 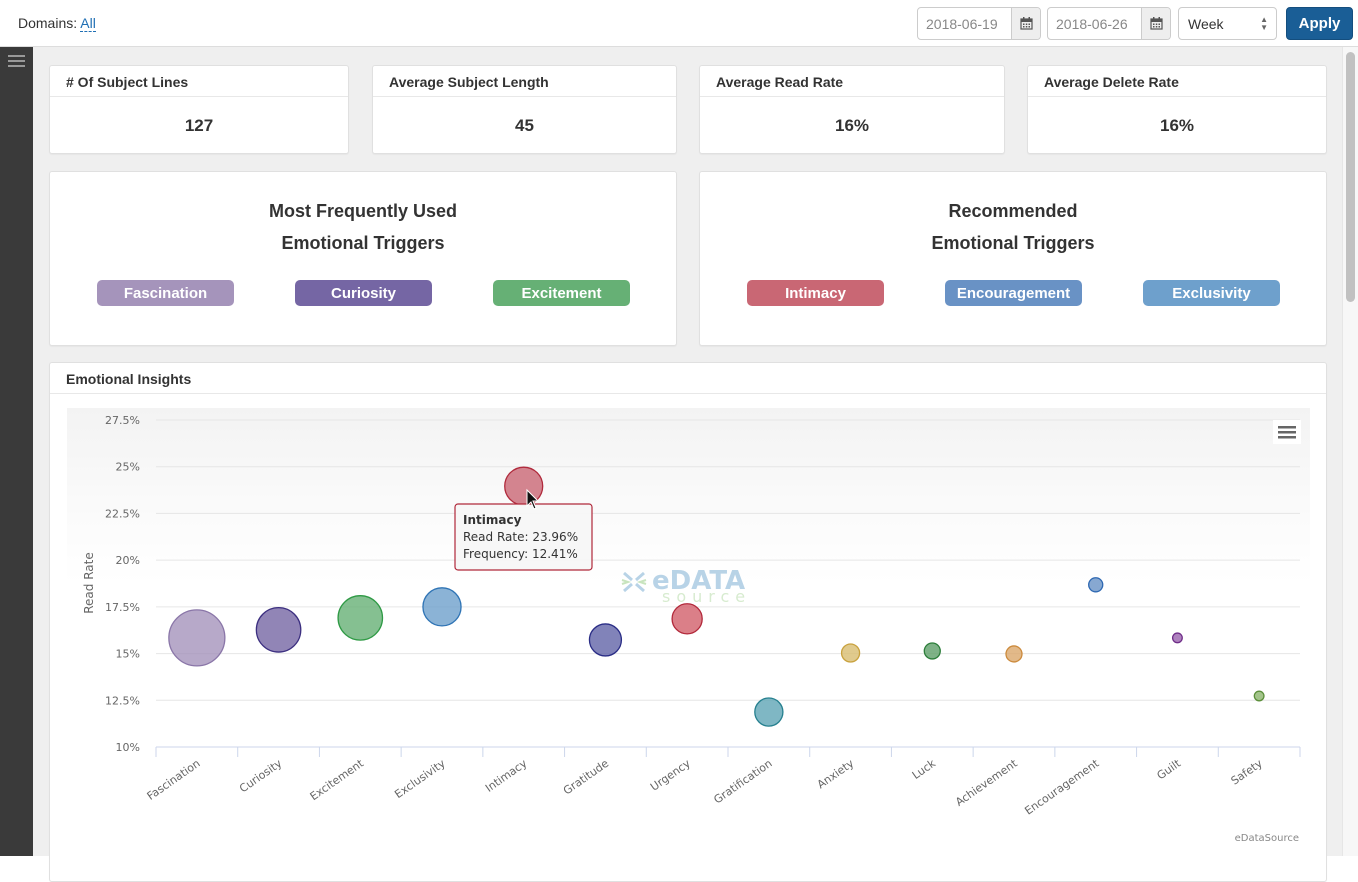 What do you see at coordinates (1350, 177) in the screenshot?
I see `scrollbar-thumb` at bounding box center [1350, 177].